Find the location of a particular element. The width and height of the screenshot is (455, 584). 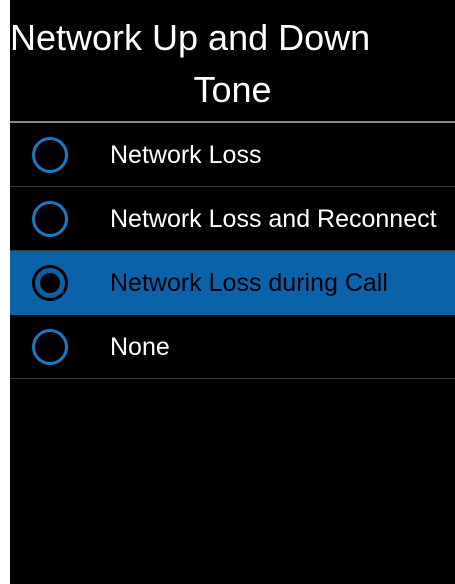

page-title-line-1: Network Up and Down is located at coordinates (190, 37).